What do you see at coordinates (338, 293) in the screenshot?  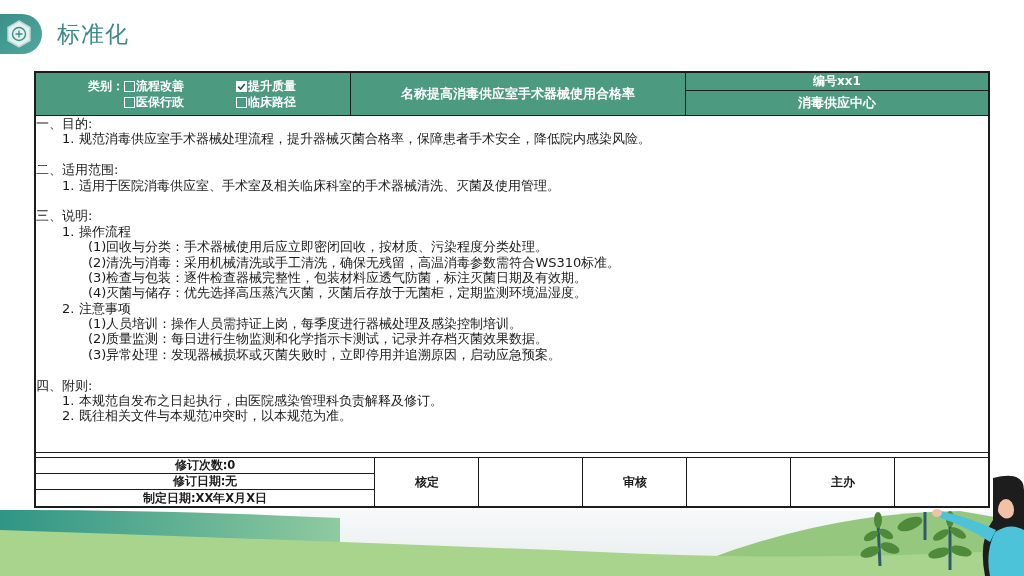 I see `list-item: (4)灭菌与储存：优先选择高压蒸汽灭菌，灭菌后存放于无菌柜，定期监测环境温湿度。` at bounding box center [338, 293].